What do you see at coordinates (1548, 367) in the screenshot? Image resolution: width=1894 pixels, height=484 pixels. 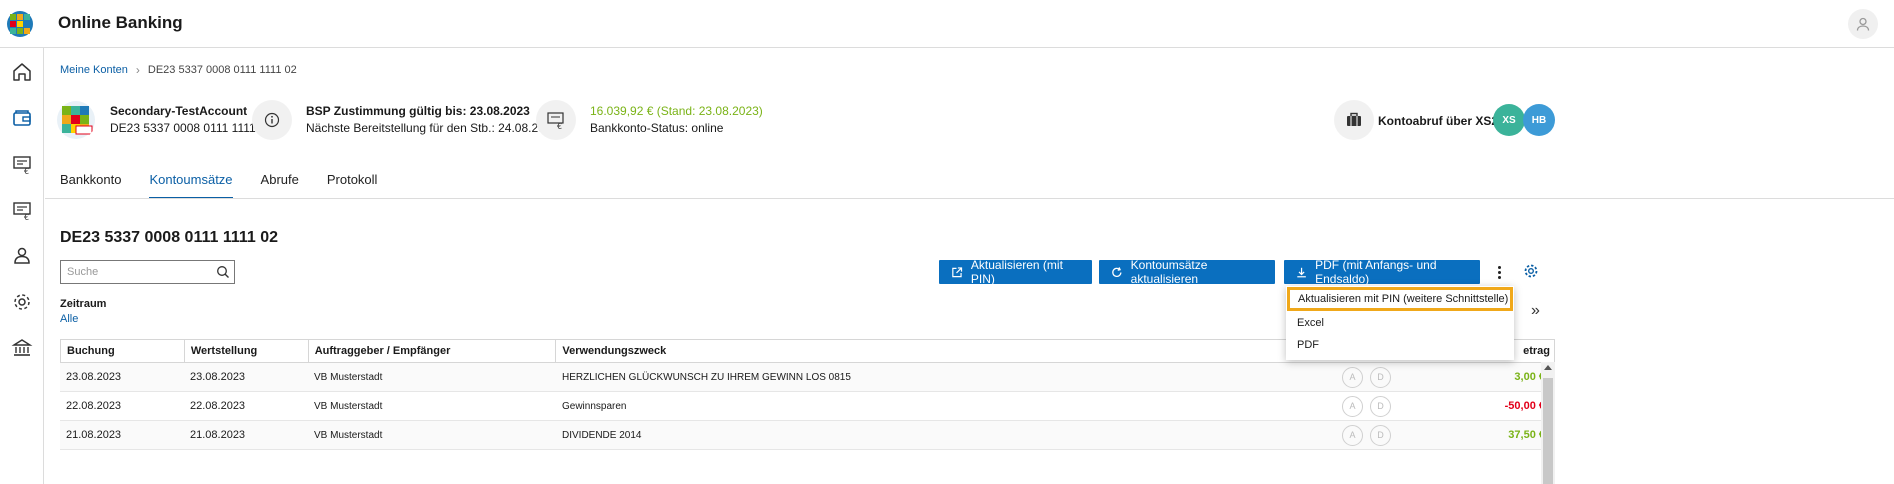 I see `scroll-up-icon` at bounding box center [1548, 367].